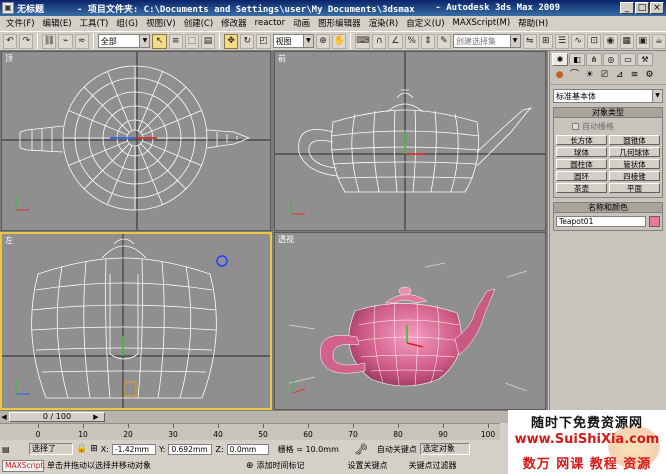 This screenshot has width=666, height=474. Describe the element at coordinates (10, 41) in the screenshot. I see `undo-icon: ↶` at that location.